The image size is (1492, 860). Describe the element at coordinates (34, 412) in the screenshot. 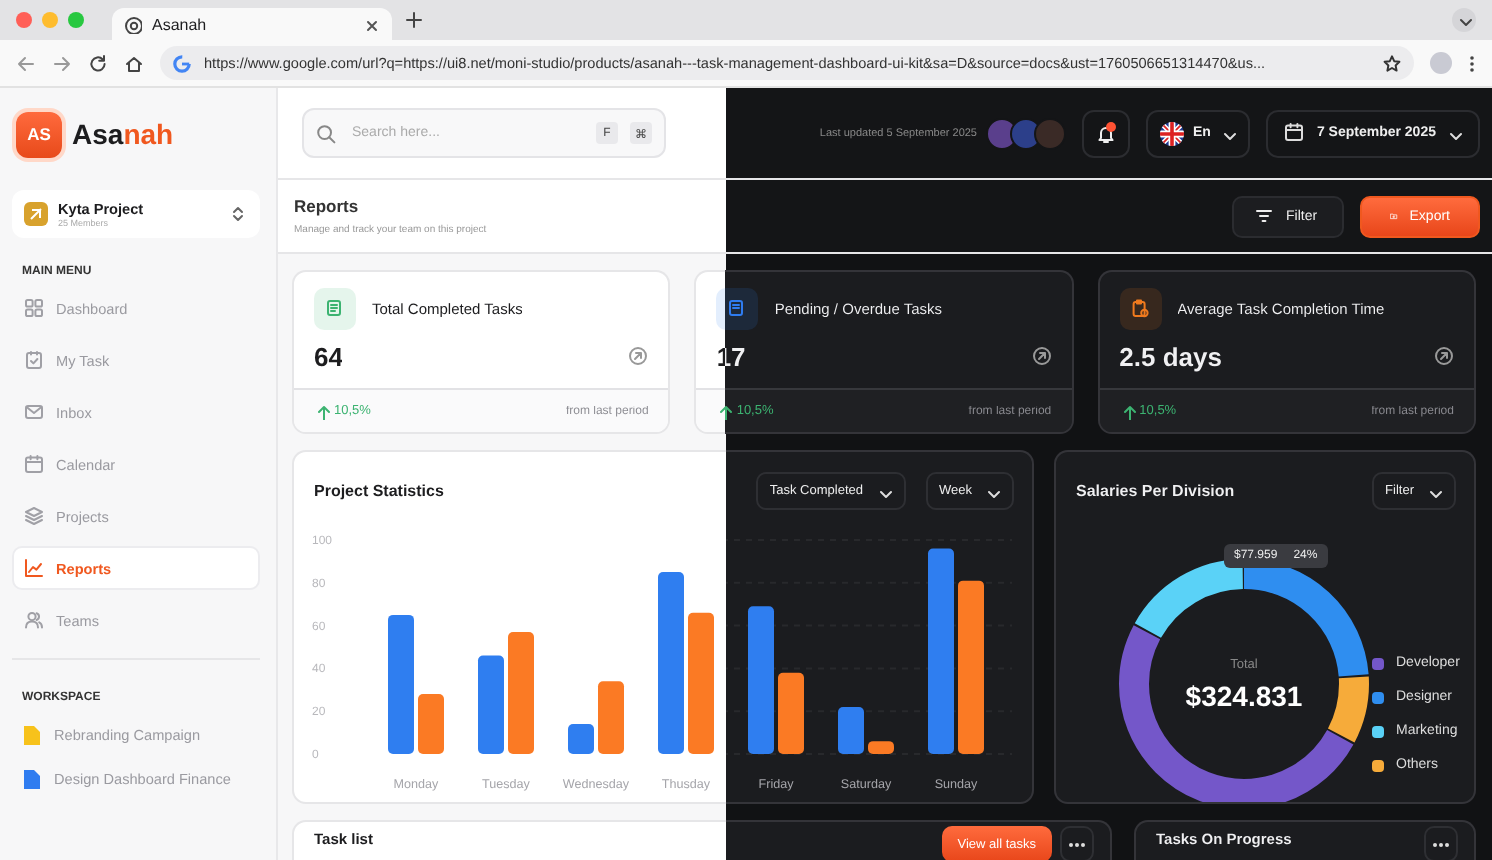

I see `mail-icon` at that location.